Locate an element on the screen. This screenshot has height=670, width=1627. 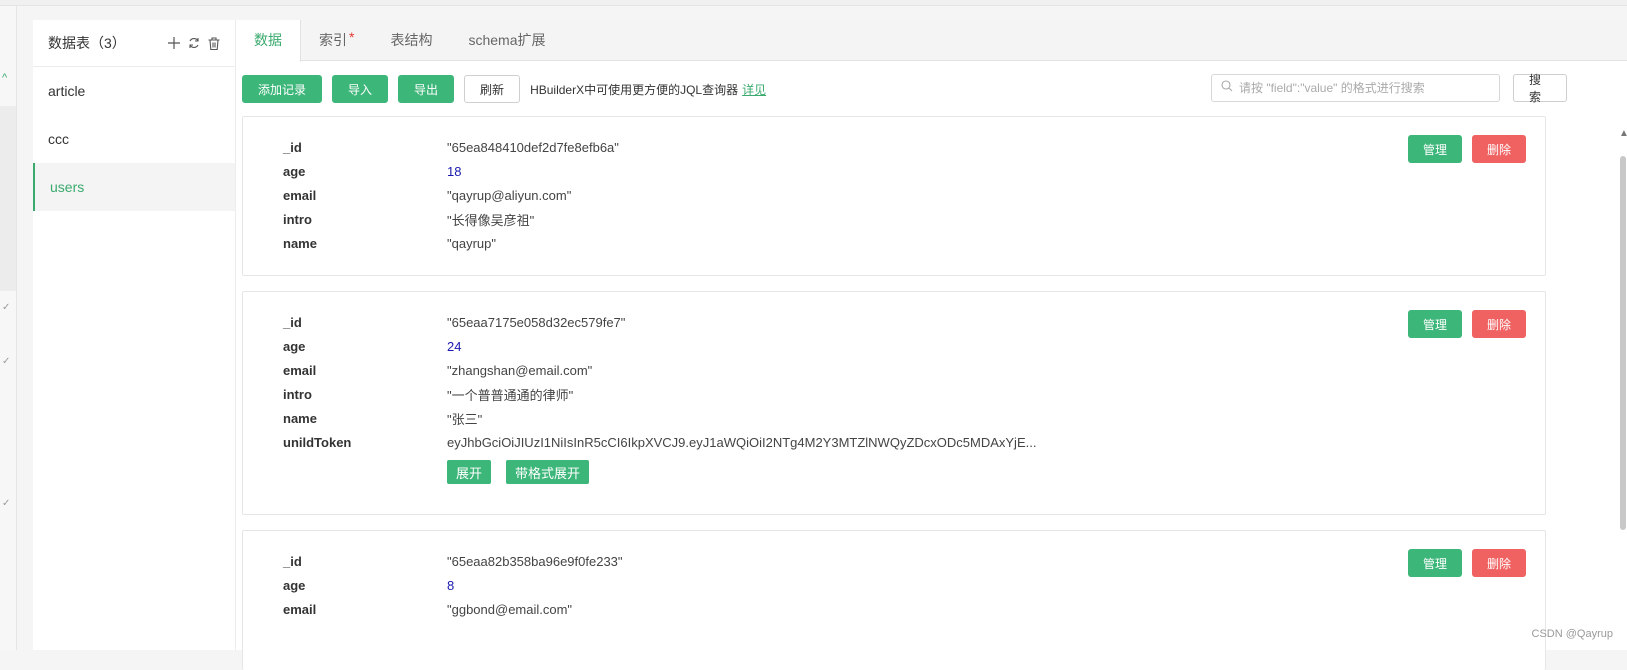
field-value: "张三" is located at coordinates (464, 418).